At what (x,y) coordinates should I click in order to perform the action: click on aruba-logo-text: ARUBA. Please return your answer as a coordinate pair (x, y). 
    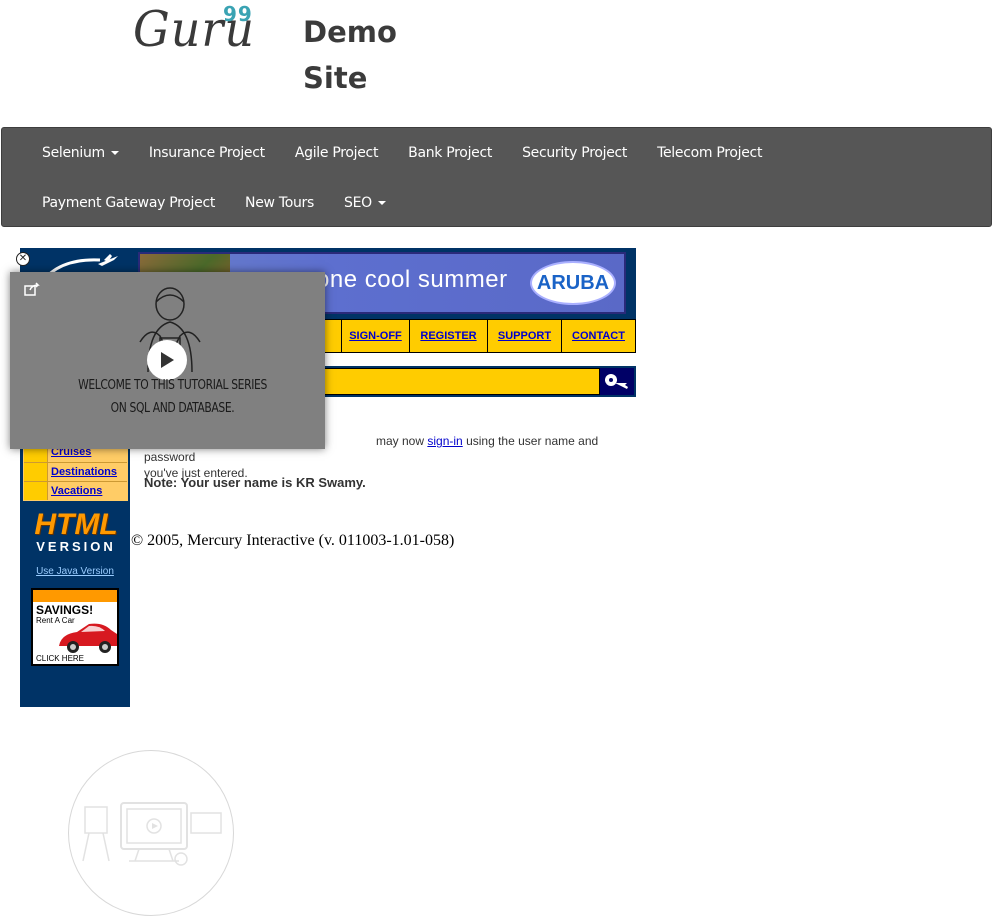
    Looking at the image, I should click on (573, 282).